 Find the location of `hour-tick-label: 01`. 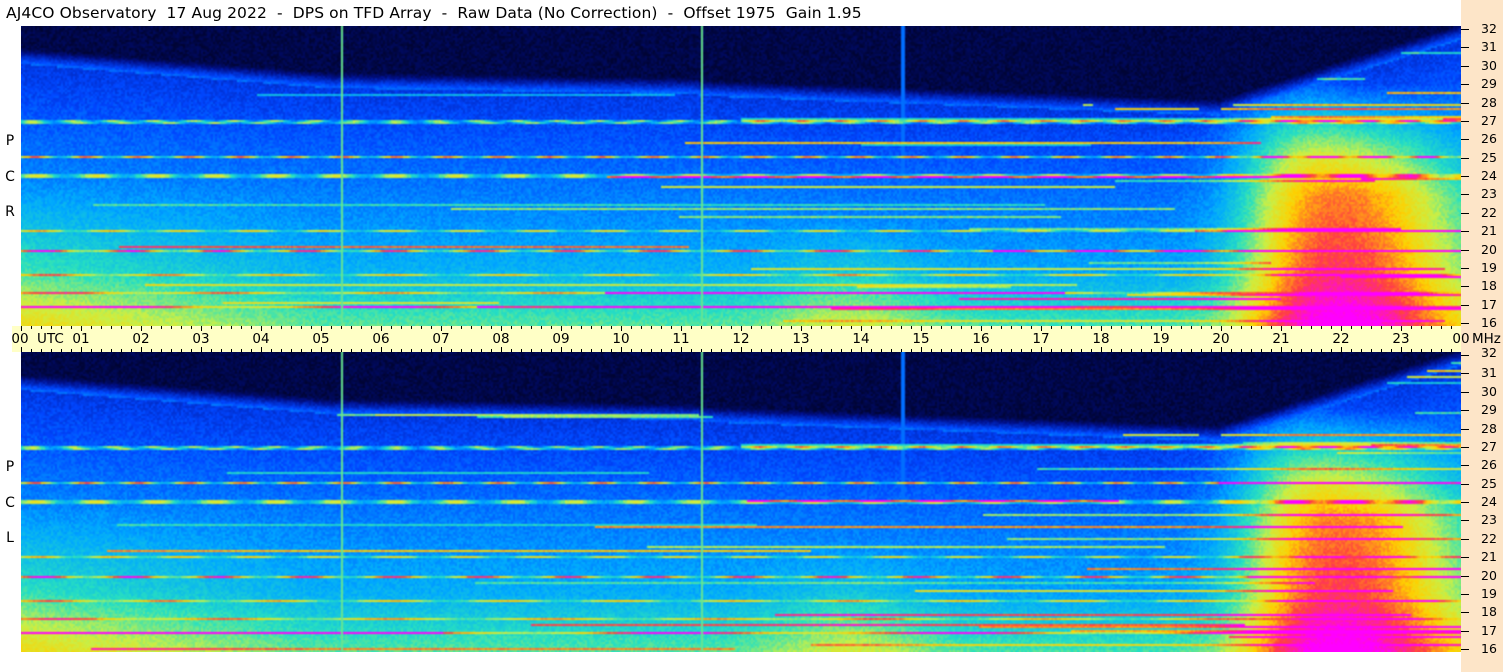

hour-tick-label: 01 is located at coordinates (81, 339).